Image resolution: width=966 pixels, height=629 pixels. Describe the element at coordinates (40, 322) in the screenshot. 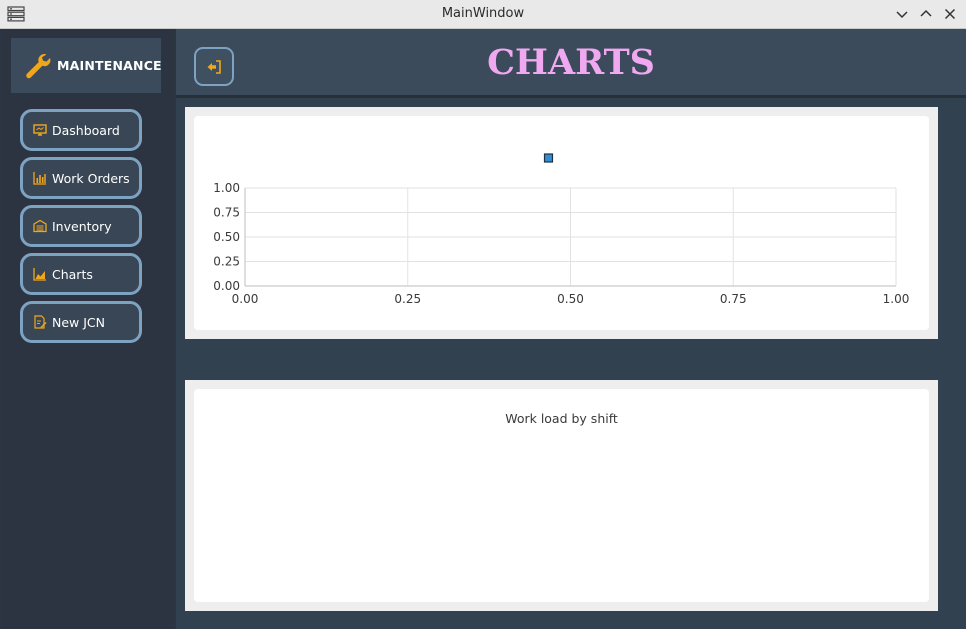

I see `edit-document-icon` at that location.